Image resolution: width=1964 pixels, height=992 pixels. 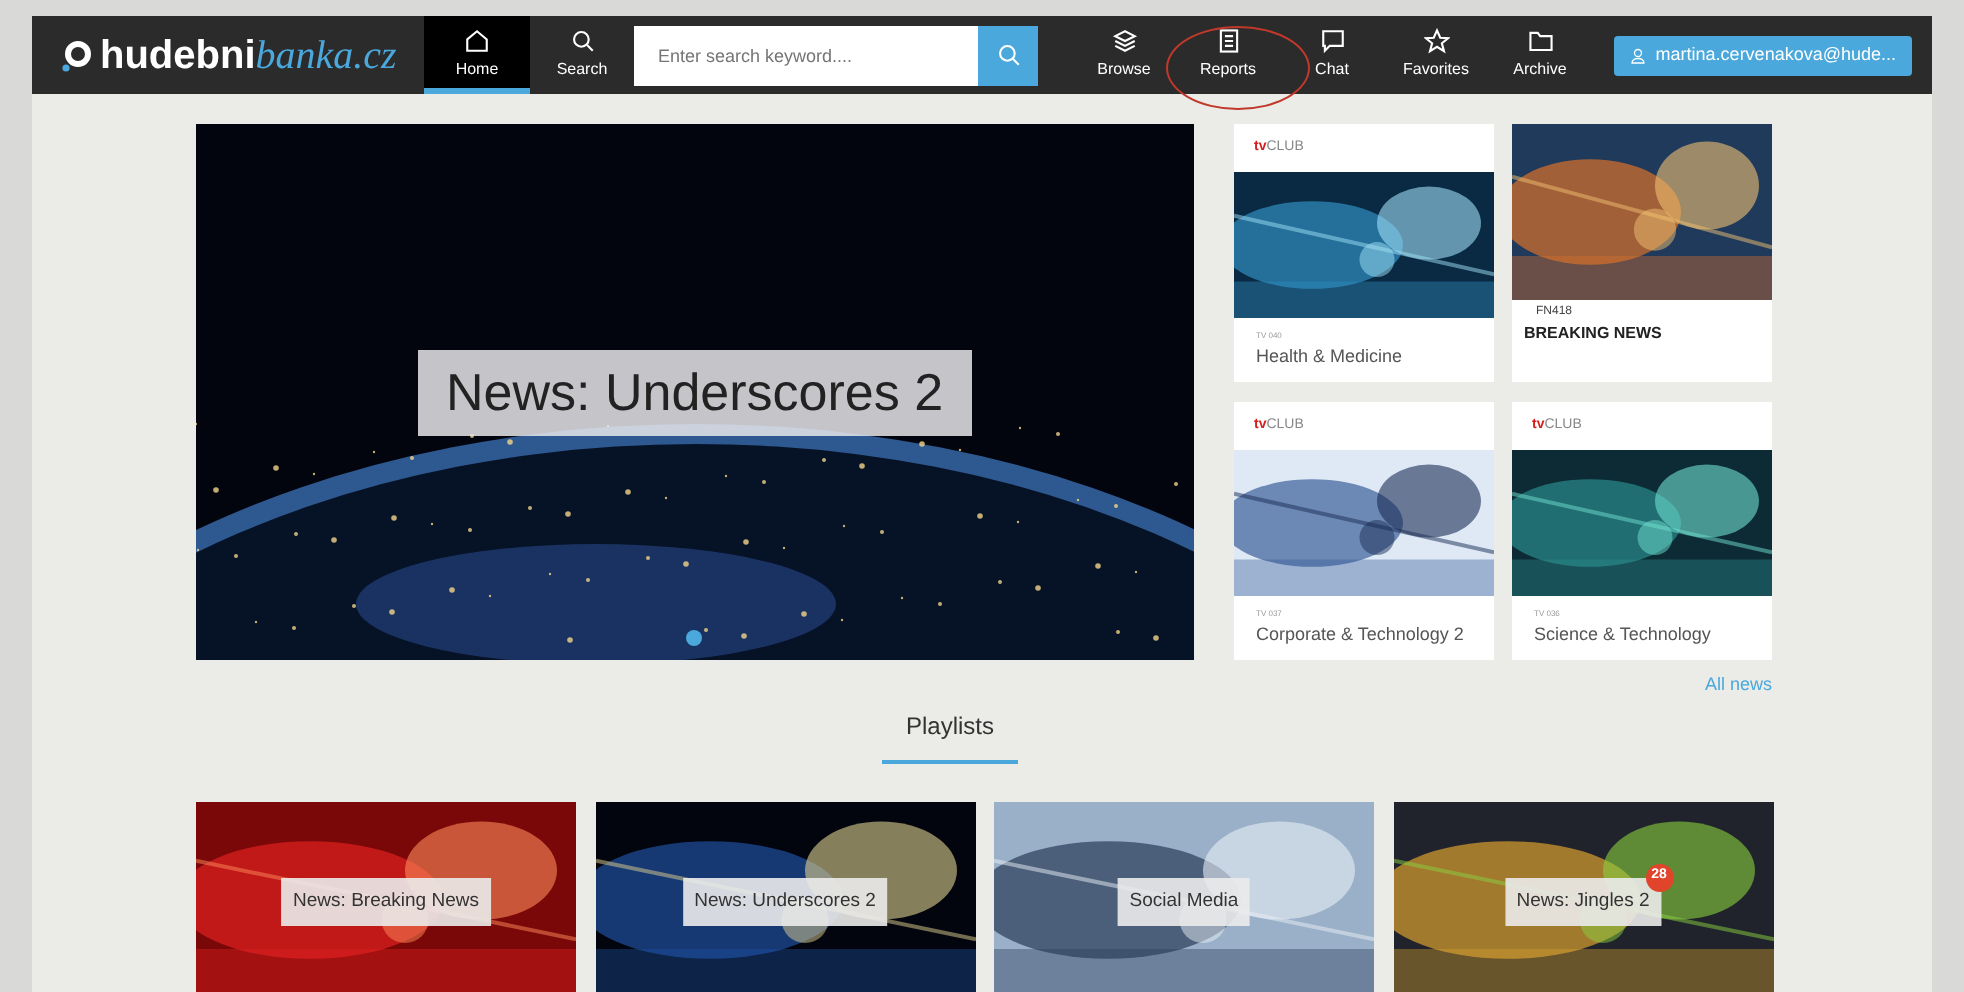 What do you see at coordinates (582, 55) in the screenshot?
I see `nav-tab: Search` at bounding box center [582, 55].